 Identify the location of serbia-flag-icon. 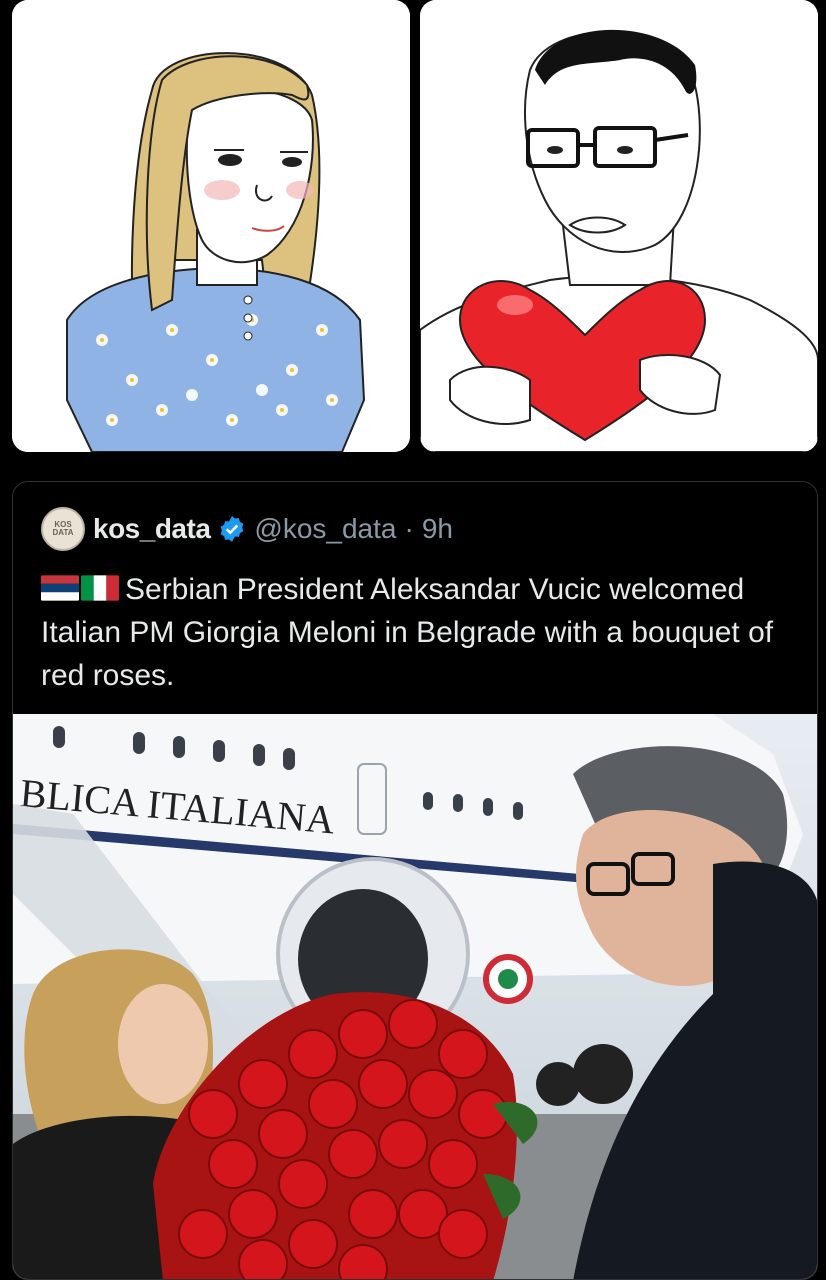
(60, 588).